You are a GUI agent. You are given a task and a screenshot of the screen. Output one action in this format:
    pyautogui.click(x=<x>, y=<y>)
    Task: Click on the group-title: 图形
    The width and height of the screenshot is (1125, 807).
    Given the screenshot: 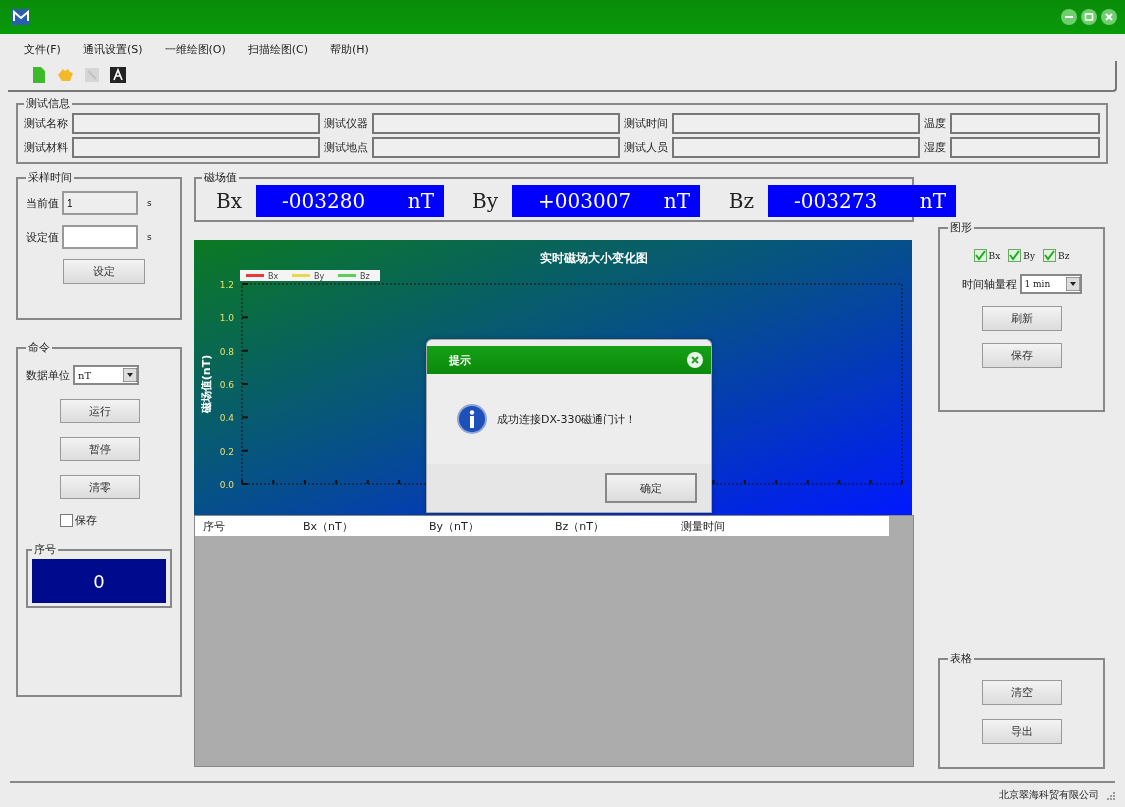 What is the action you would take?
    pyautogui.click(x=961, y=227)
    